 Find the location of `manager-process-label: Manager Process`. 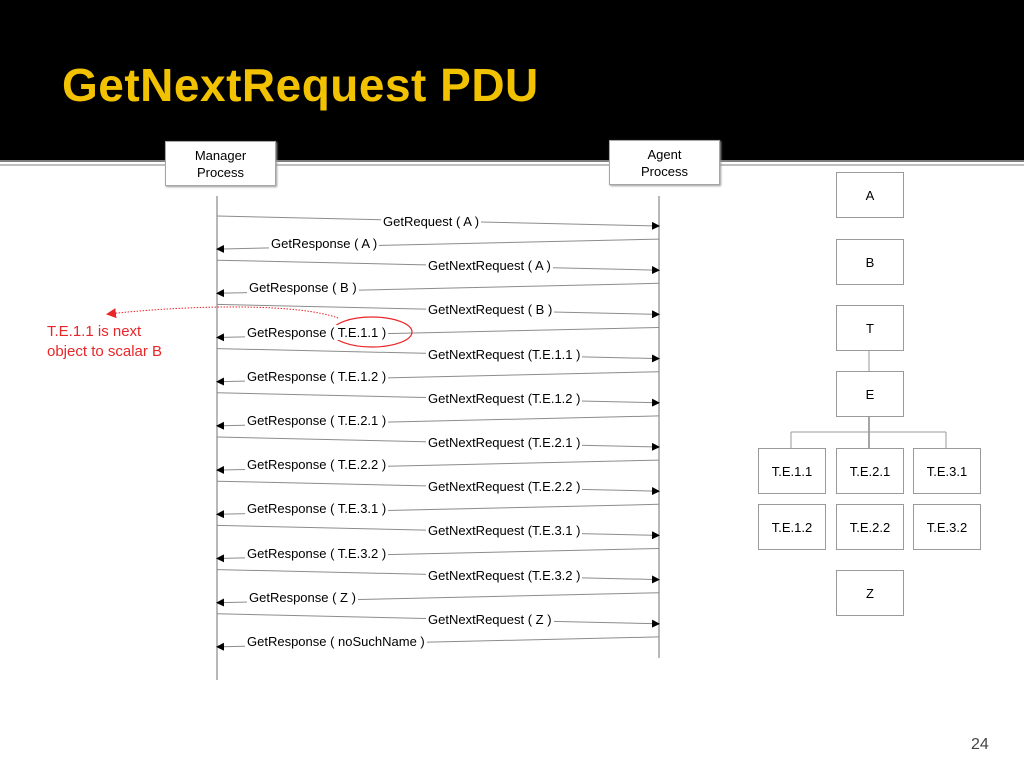

manager-process-label: Manager Process is located at coordinates (220, 163).